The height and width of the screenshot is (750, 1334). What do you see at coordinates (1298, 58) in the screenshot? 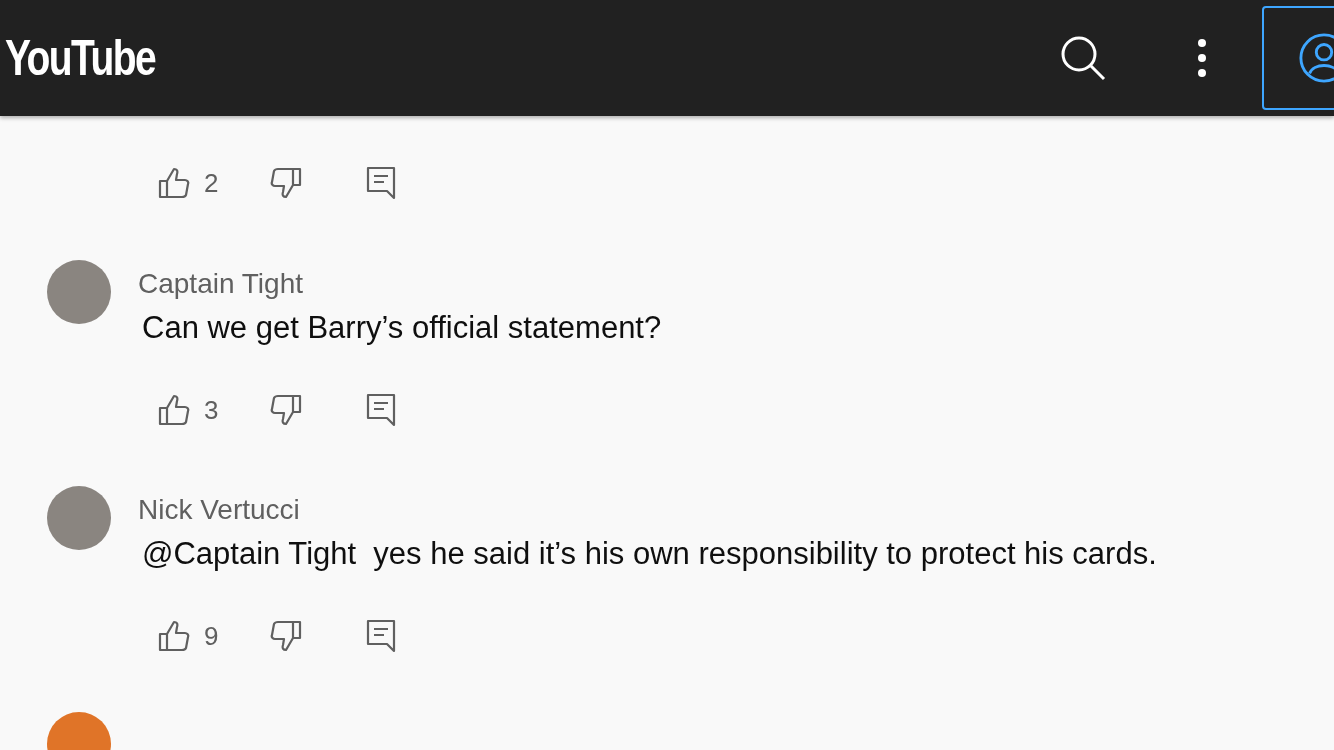
I see `account-button` at bounding box center [1298, 58].